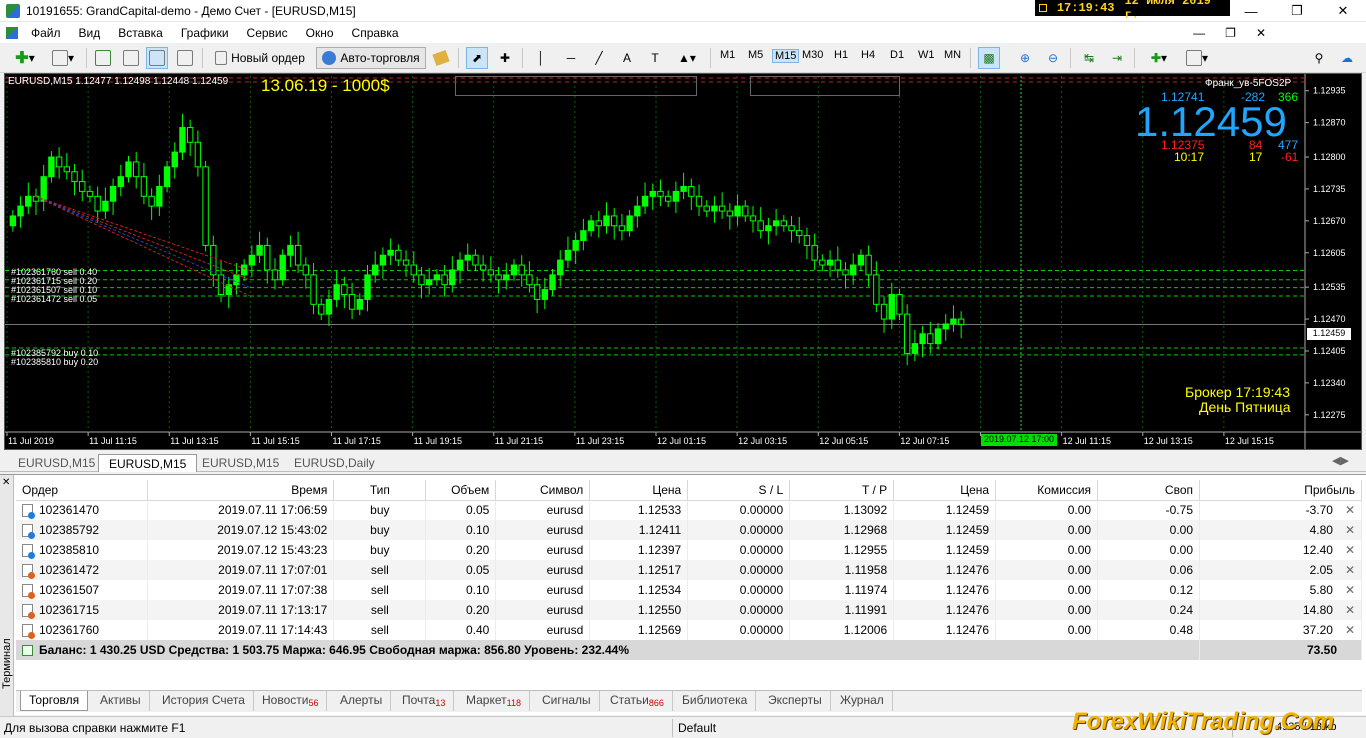 The width and height of the screenshot is (1366, 738). Describe the element at coordinates (241, 490) in the screenshot. I see `col-time: Время` at that location.